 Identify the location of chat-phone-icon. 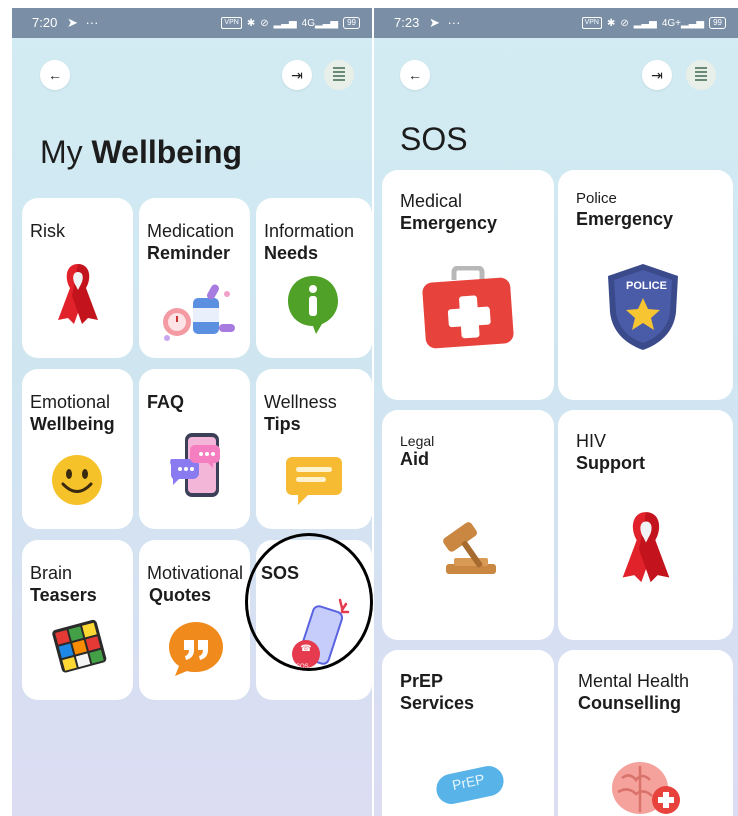
(195, 465).